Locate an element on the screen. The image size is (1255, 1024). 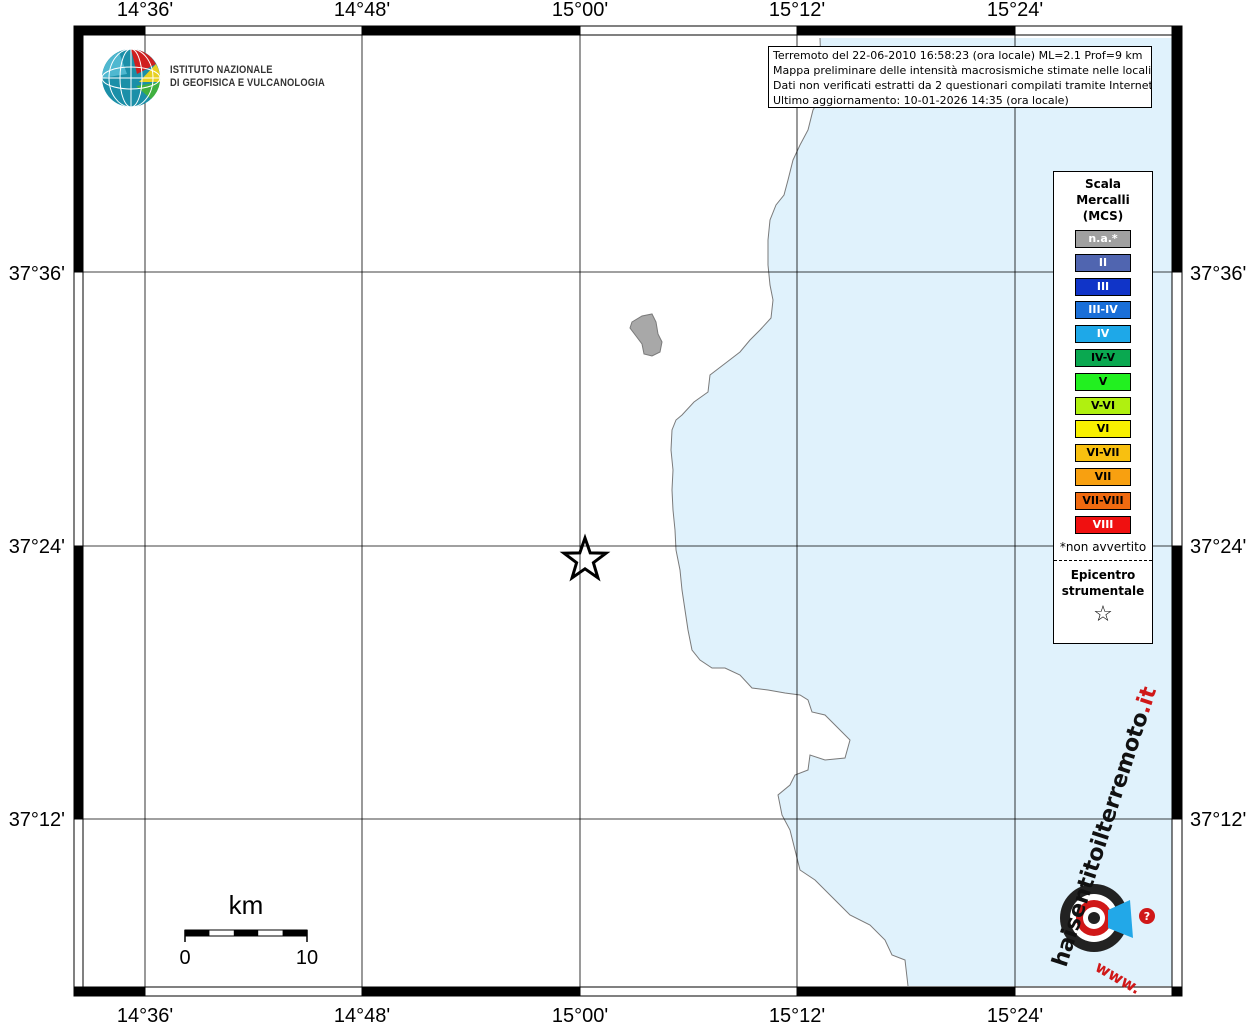
ingv-name-line2: DI GEOFISICA E VULCANOLOGIA is located at coordinates (247, 83).